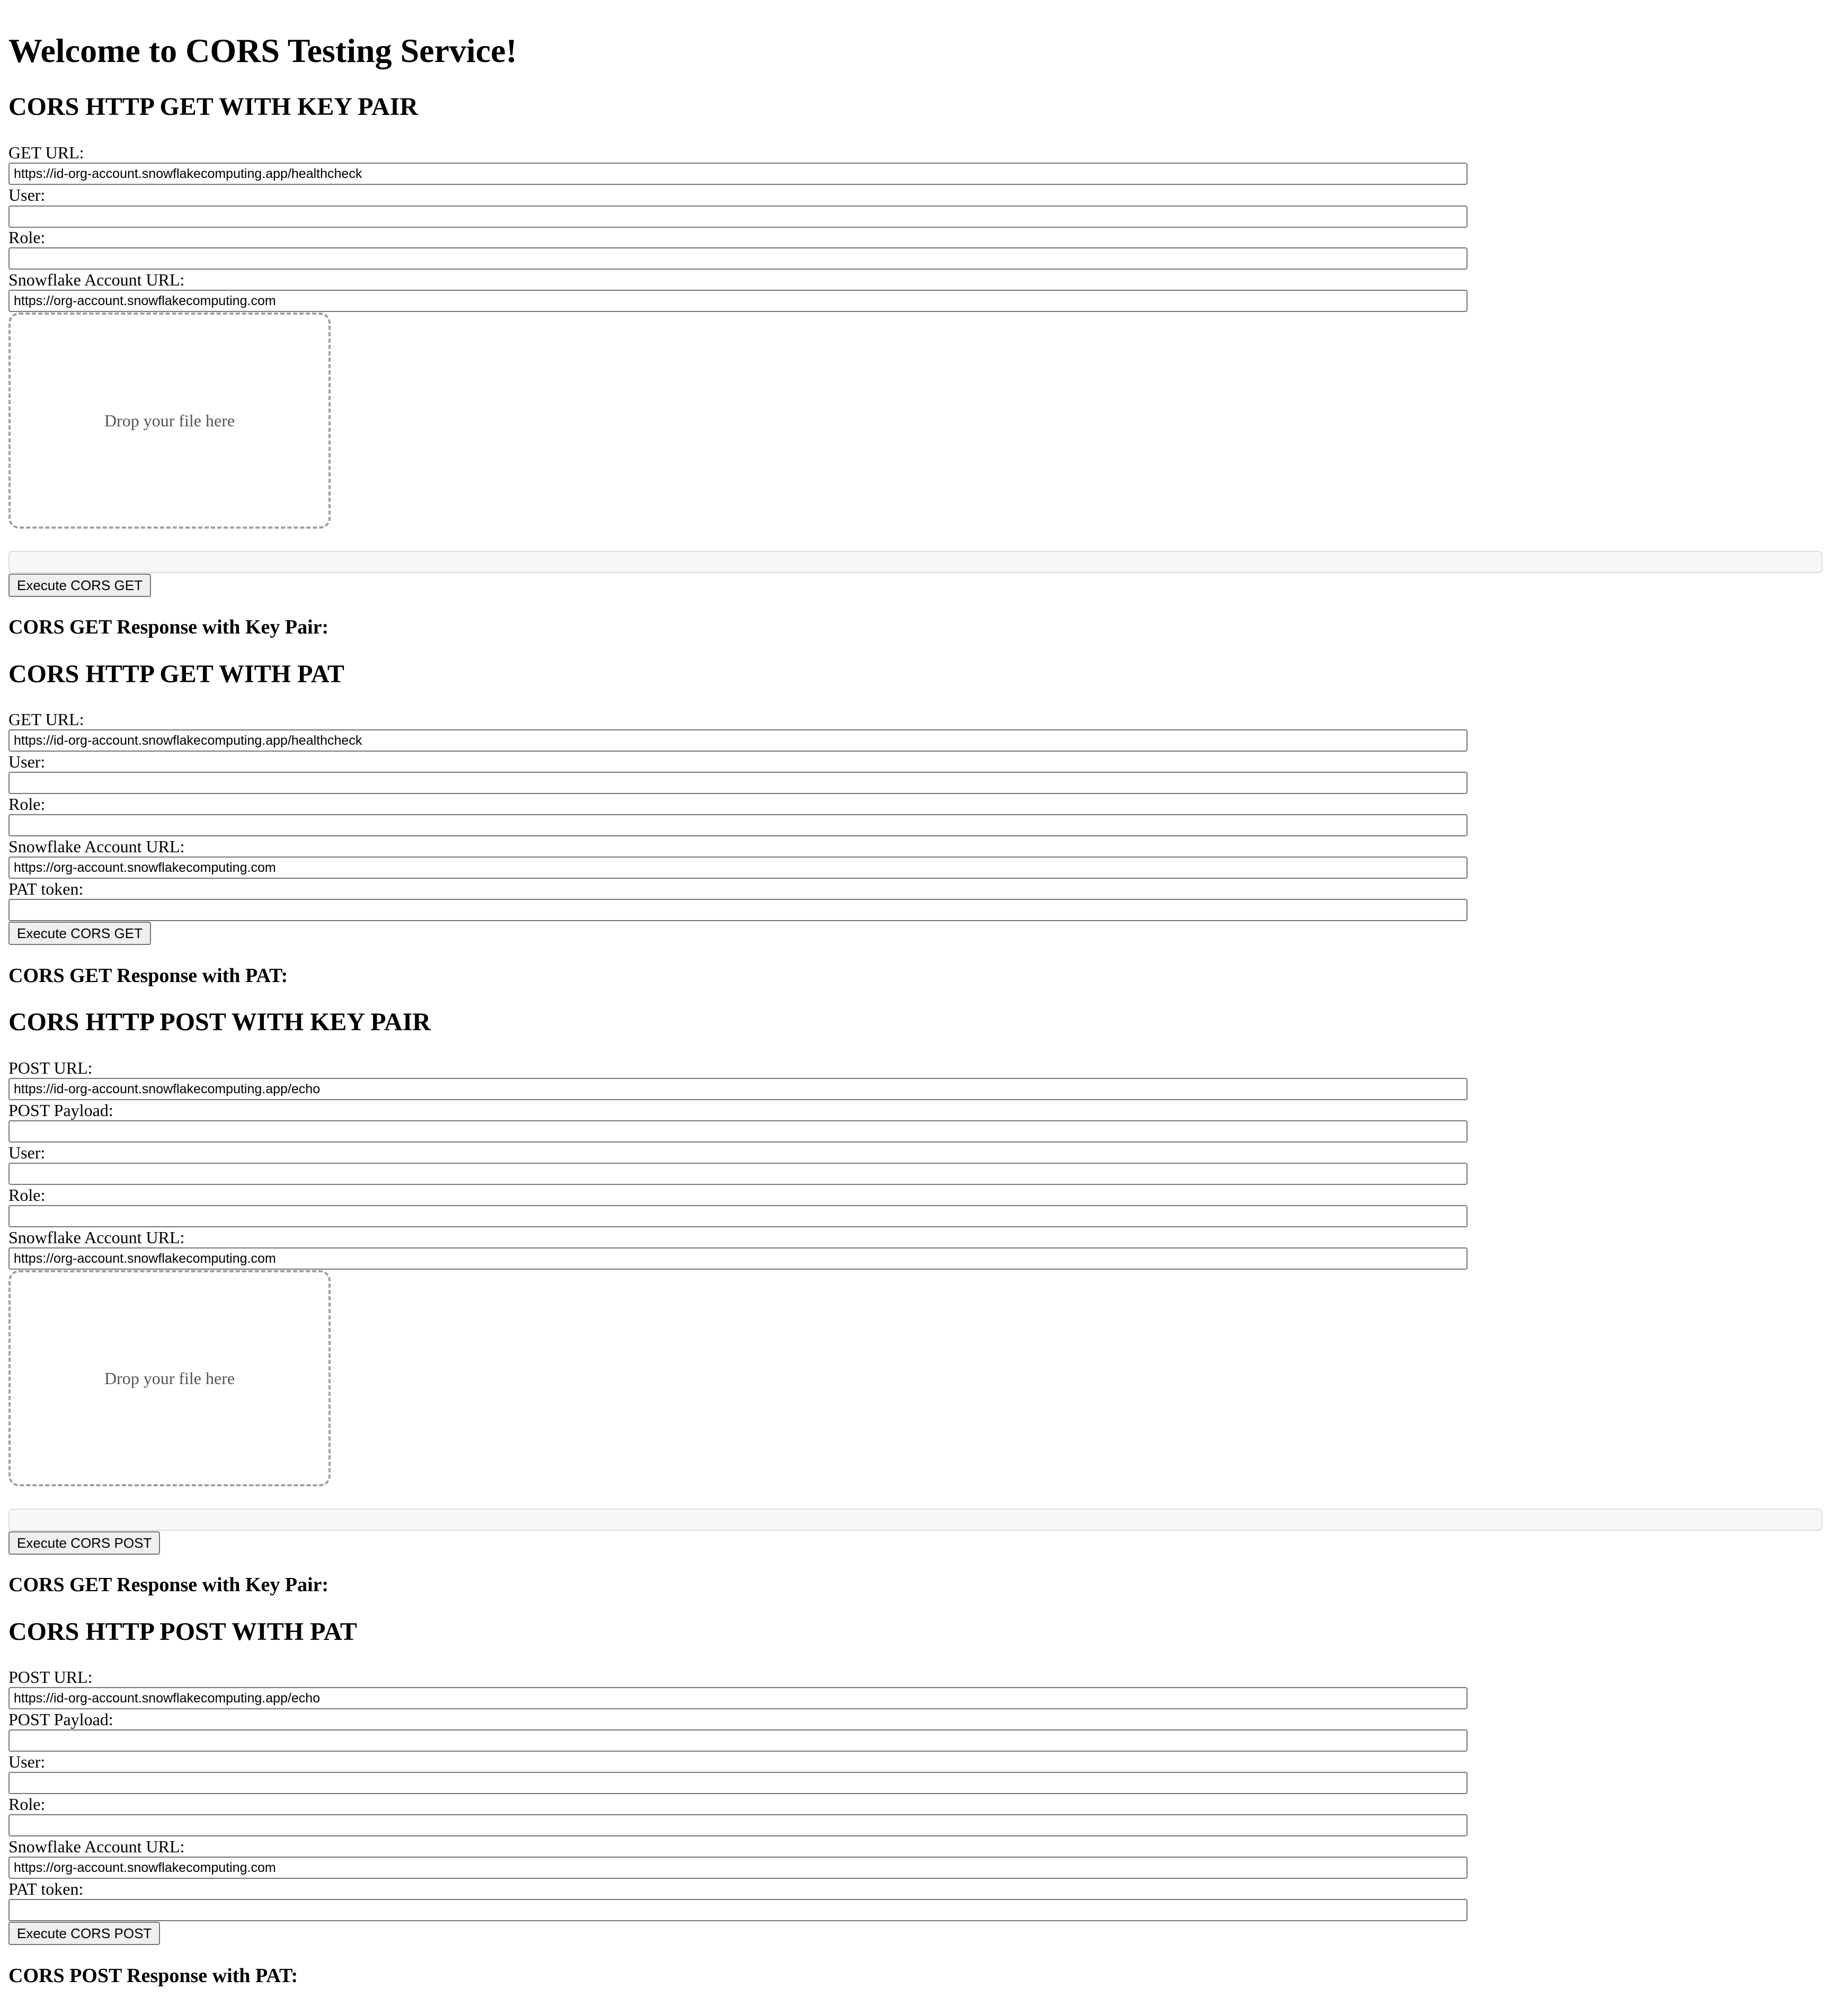  I want to click on get-keypair-user-input, so click(738, 217).